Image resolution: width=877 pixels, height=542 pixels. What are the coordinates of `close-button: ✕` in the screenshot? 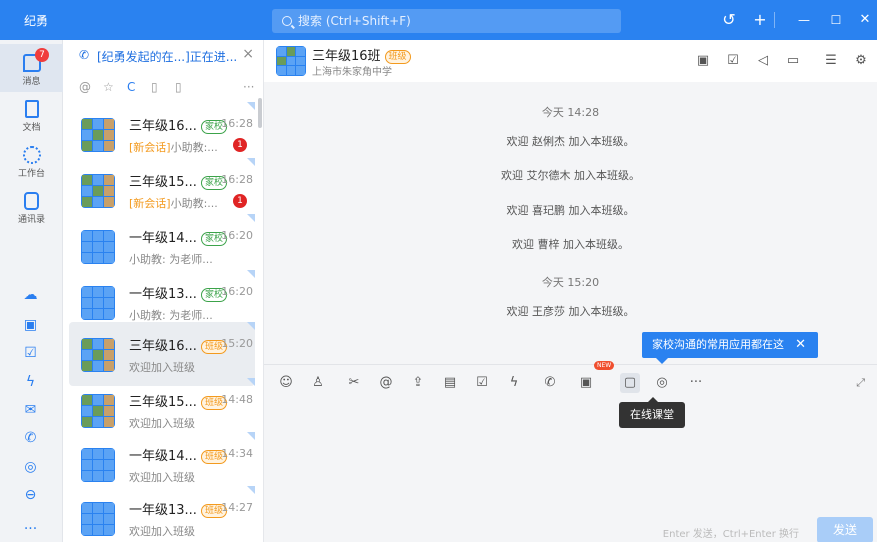 It's located at (865, 20).